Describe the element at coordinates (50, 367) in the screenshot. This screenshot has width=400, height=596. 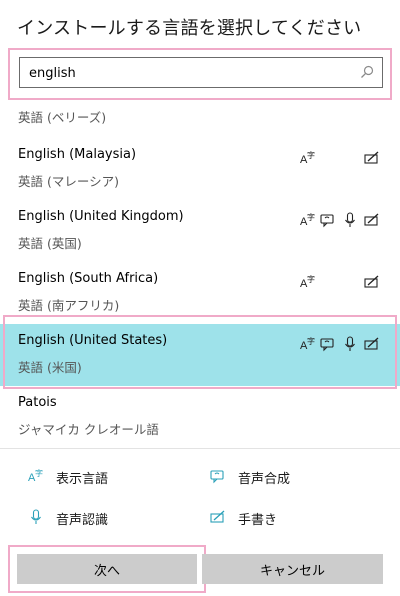
I see `language-native-name: 英語 (米国)` at that location.